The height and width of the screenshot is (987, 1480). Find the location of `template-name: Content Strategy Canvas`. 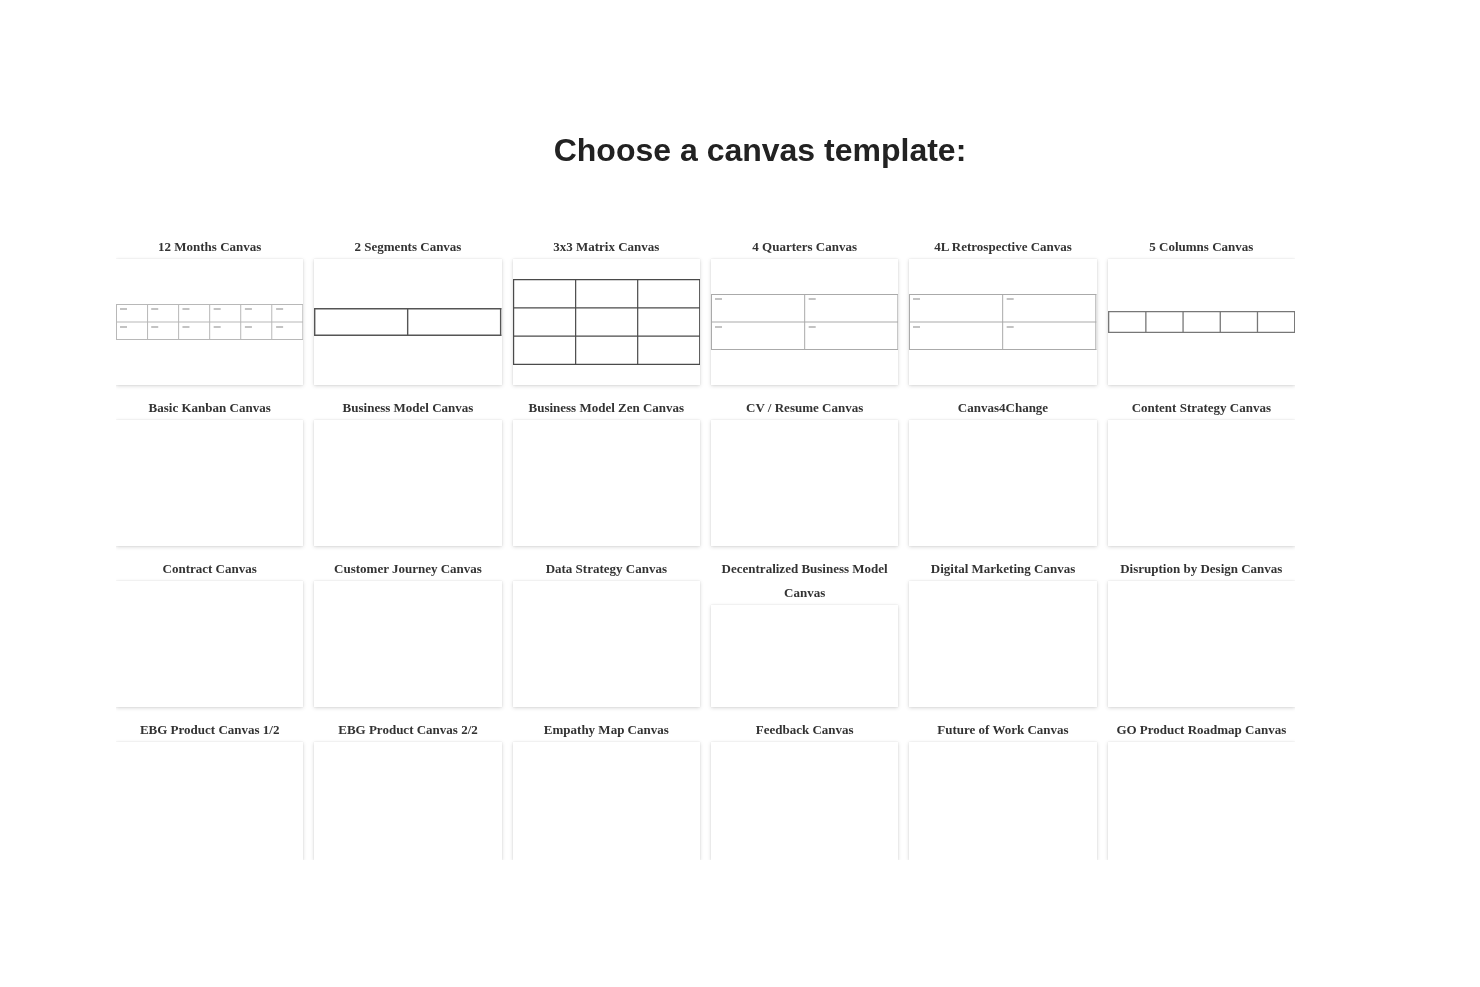

template-name: Content Strategy Canvas is located at coordinates (1201, 408).